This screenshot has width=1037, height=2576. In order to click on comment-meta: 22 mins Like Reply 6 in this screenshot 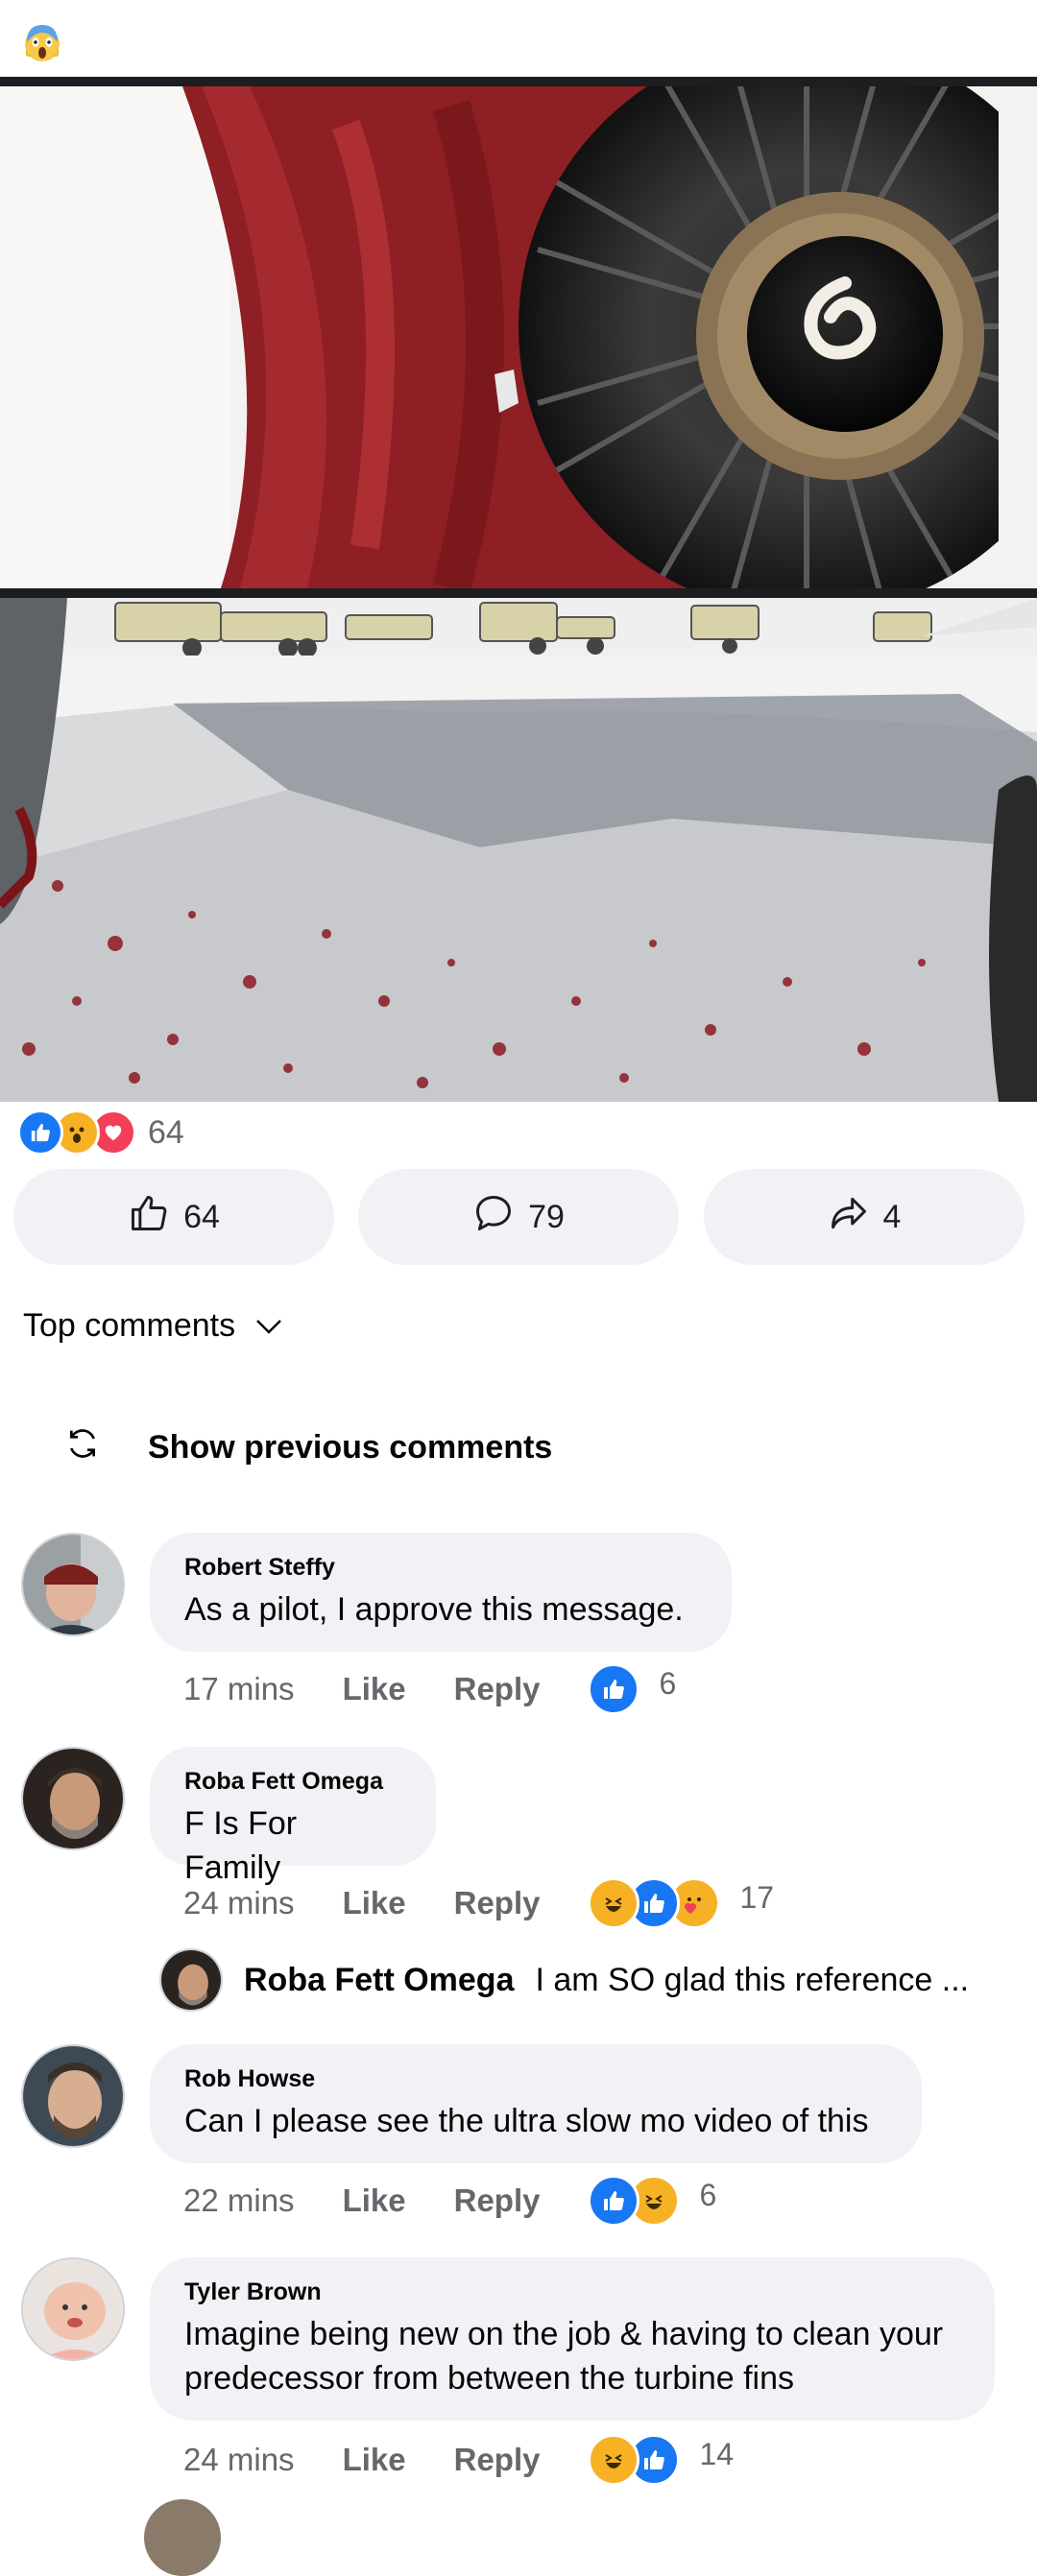, I will do `click(450, 2201)`.